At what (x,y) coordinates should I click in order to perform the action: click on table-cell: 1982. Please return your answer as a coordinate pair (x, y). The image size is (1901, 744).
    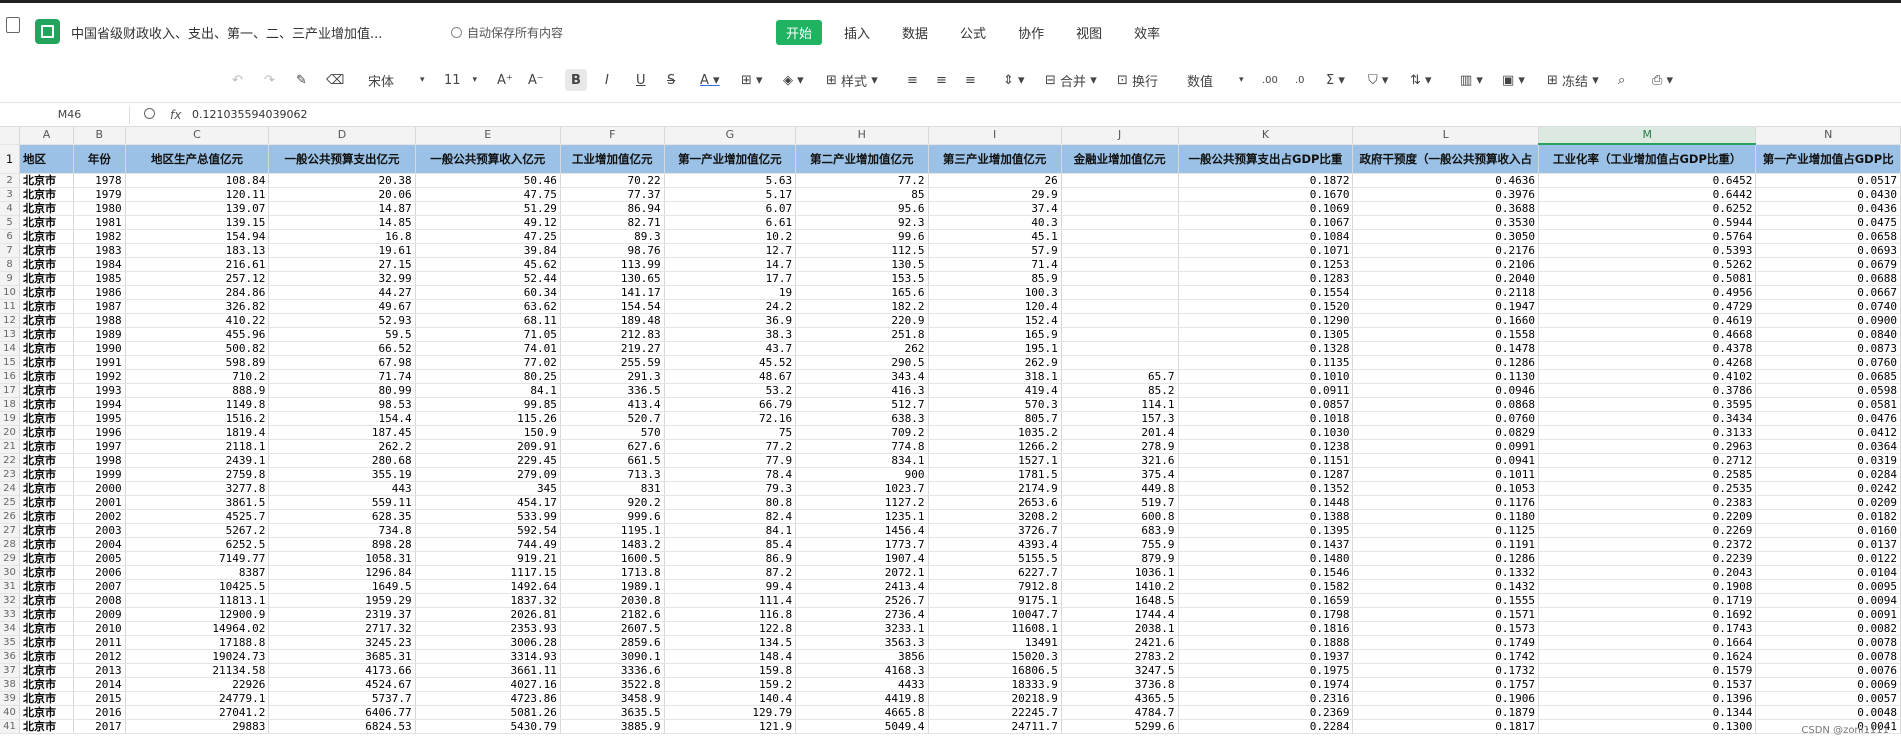
    Looking at the image, I should click on (99, 236).